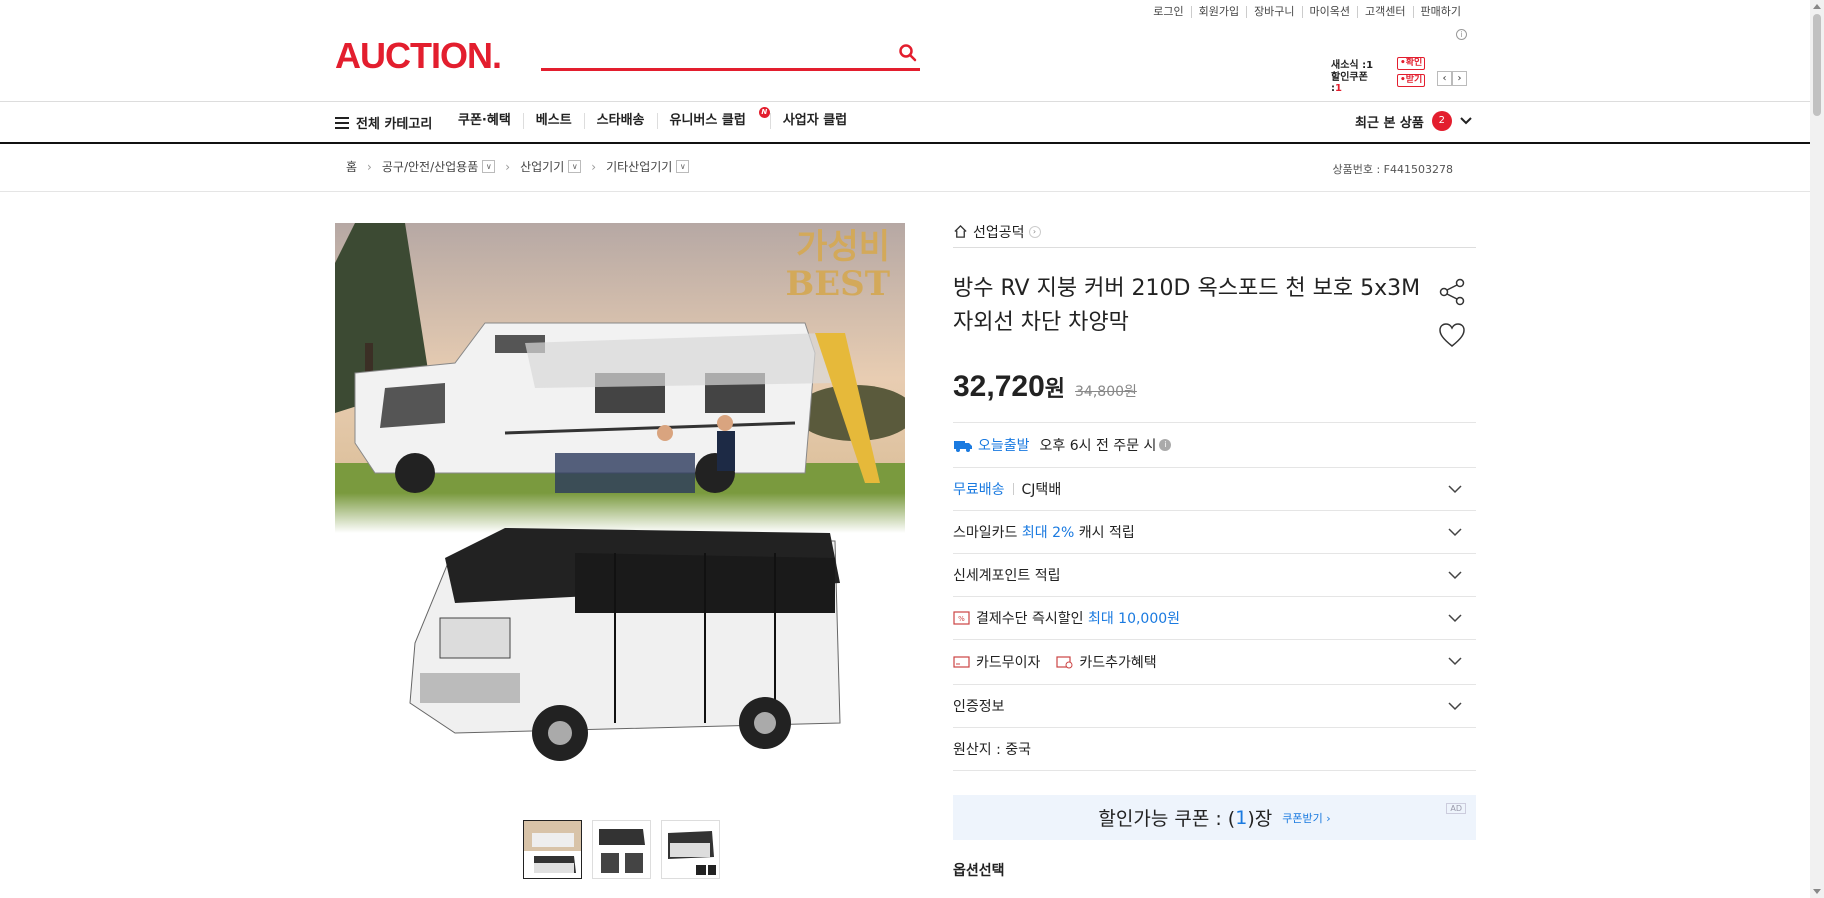 This screenshot has width=1824, height=898. What do you see at coordinates (418, 56) in the screenshot?
I see `auction-logo: AUCTION.` at bounding box center [418, 56].